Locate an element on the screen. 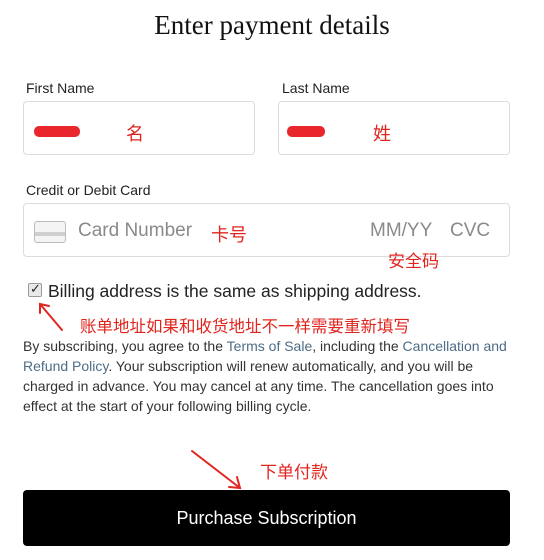 This screenshot has width=544, height=560. credit-card-icon is located at coordinates (50, 232).